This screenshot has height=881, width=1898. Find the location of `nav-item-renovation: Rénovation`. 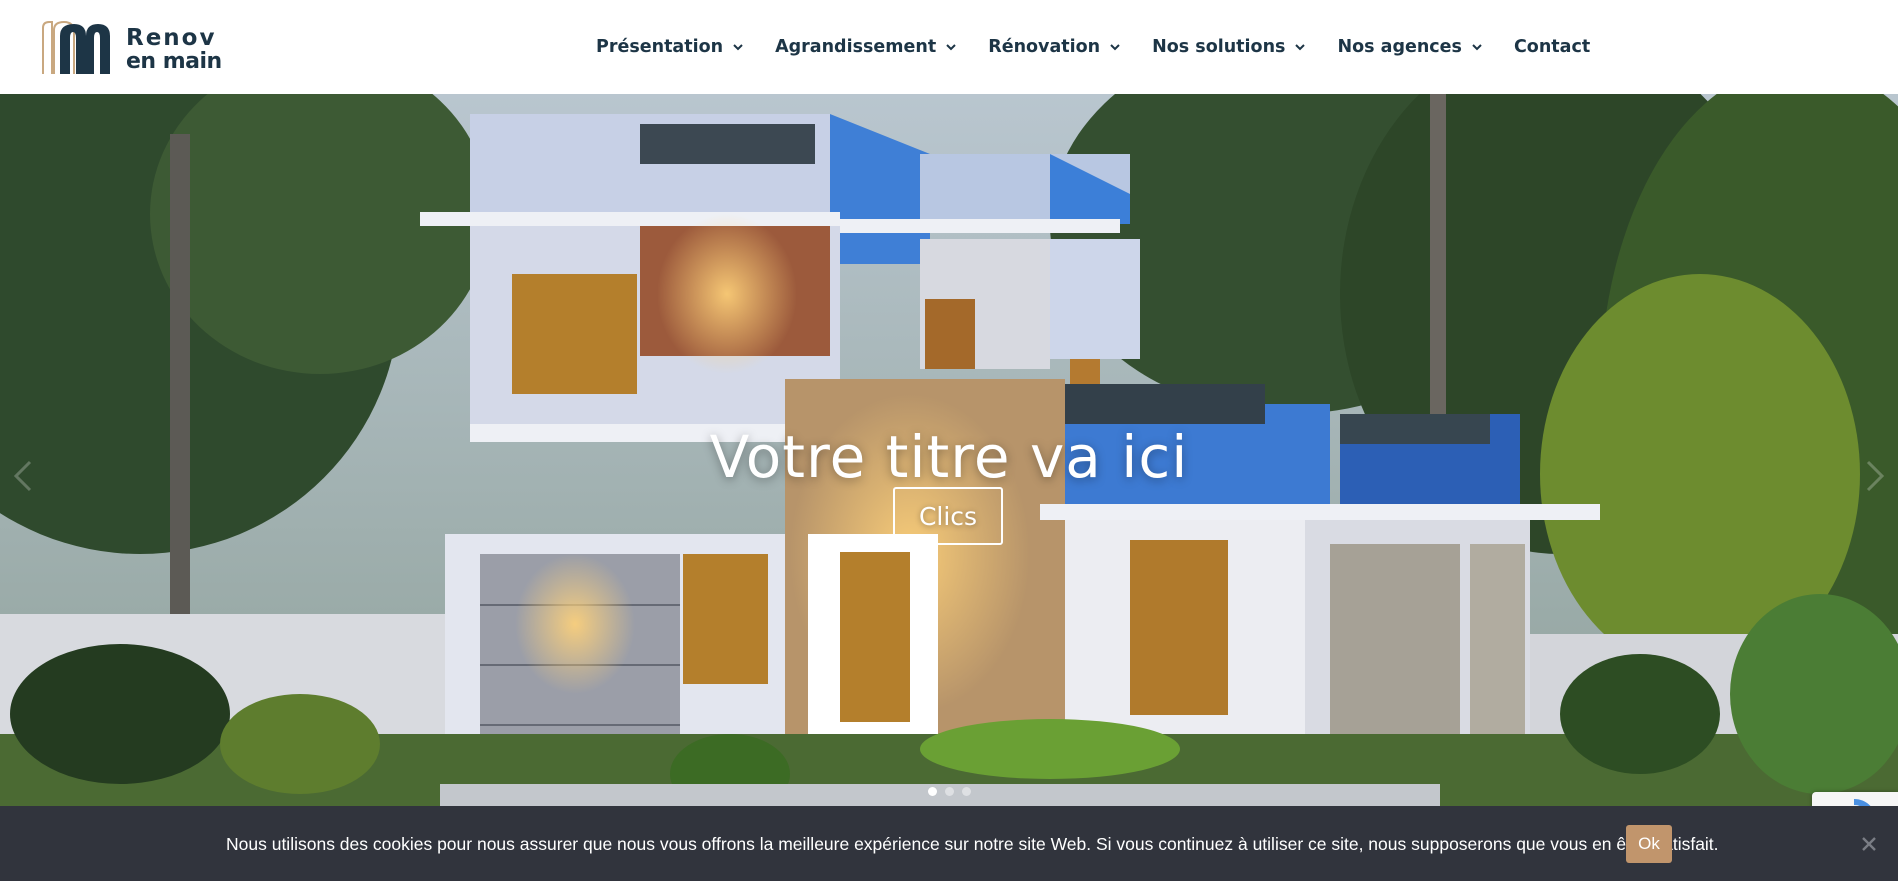

nav-item-renovation: Rénovation is located at coordinates (1054, 47).